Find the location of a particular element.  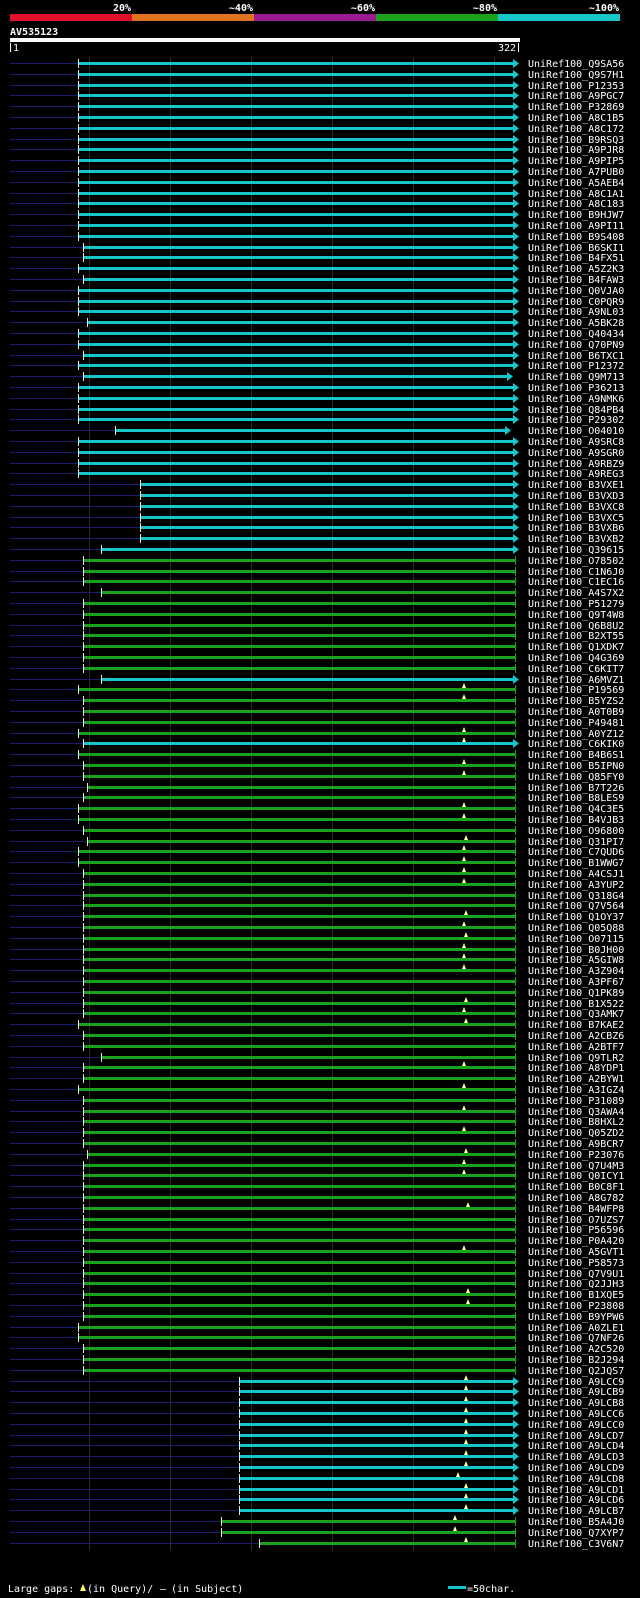

hit-label: UniRef100_Q2JQS7 is located at coordinates (576, 1371).